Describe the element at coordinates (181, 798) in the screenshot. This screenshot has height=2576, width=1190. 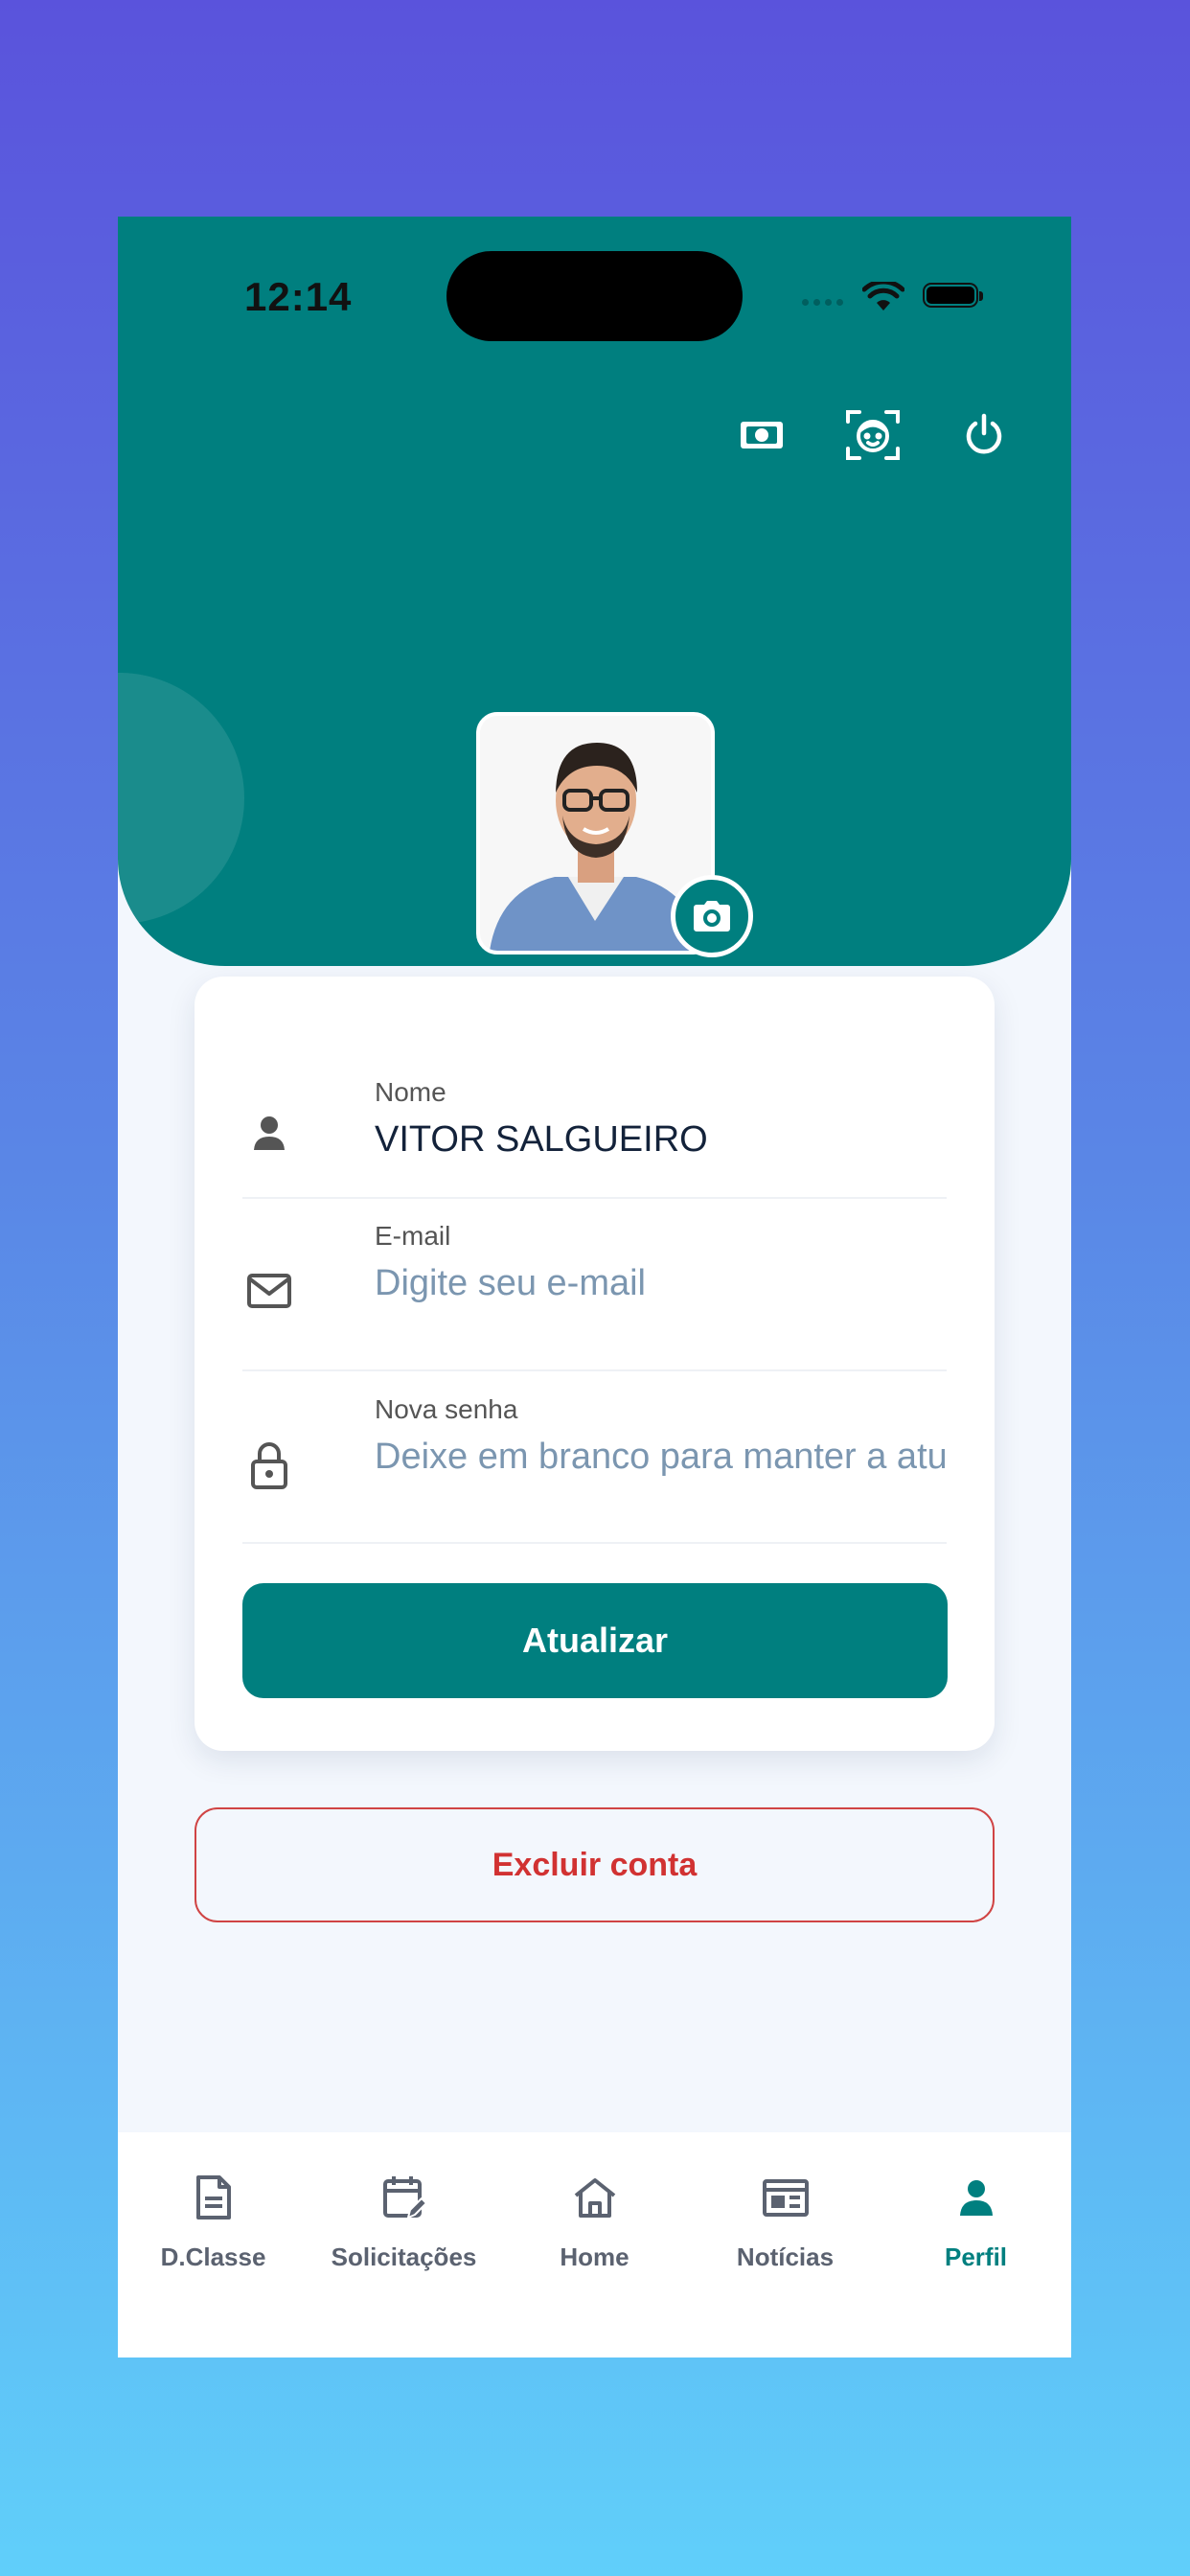
I see `decorative-circle` at that location.